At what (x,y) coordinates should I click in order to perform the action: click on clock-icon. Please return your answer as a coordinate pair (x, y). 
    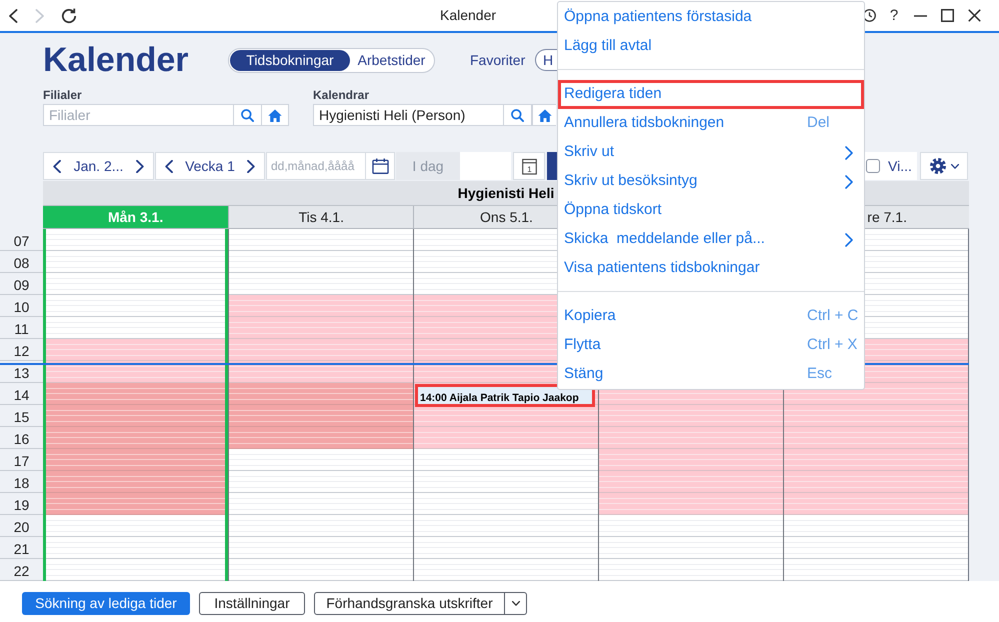
    Looking at the image, I should click on (869, 15).